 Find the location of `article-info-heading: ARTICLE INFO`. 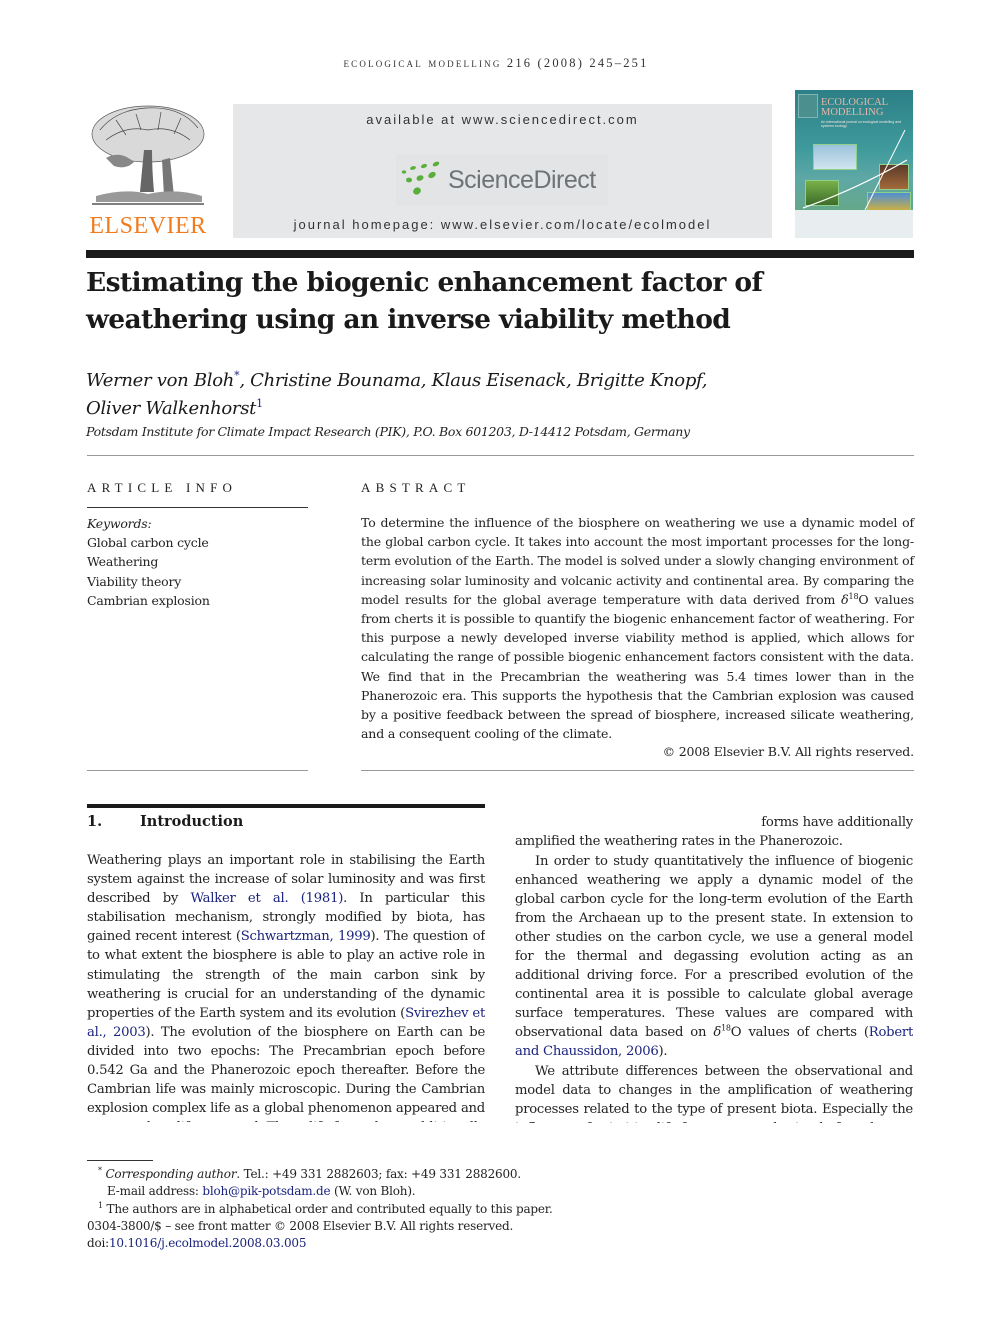

article-info-heading: ARTICLE INFO is located at coordinates (162, 487).